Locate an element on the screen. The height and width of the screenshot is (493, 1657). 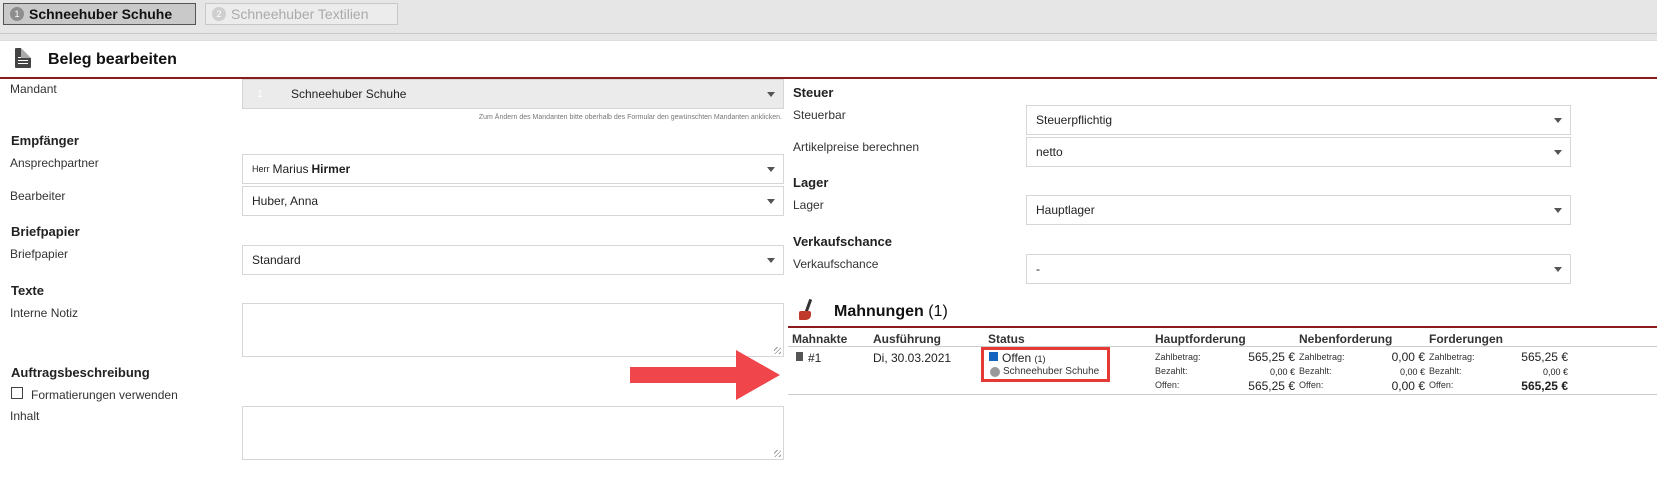
formatierungen-label: Formatierungen verwenden is located at coordinates (104, 395).